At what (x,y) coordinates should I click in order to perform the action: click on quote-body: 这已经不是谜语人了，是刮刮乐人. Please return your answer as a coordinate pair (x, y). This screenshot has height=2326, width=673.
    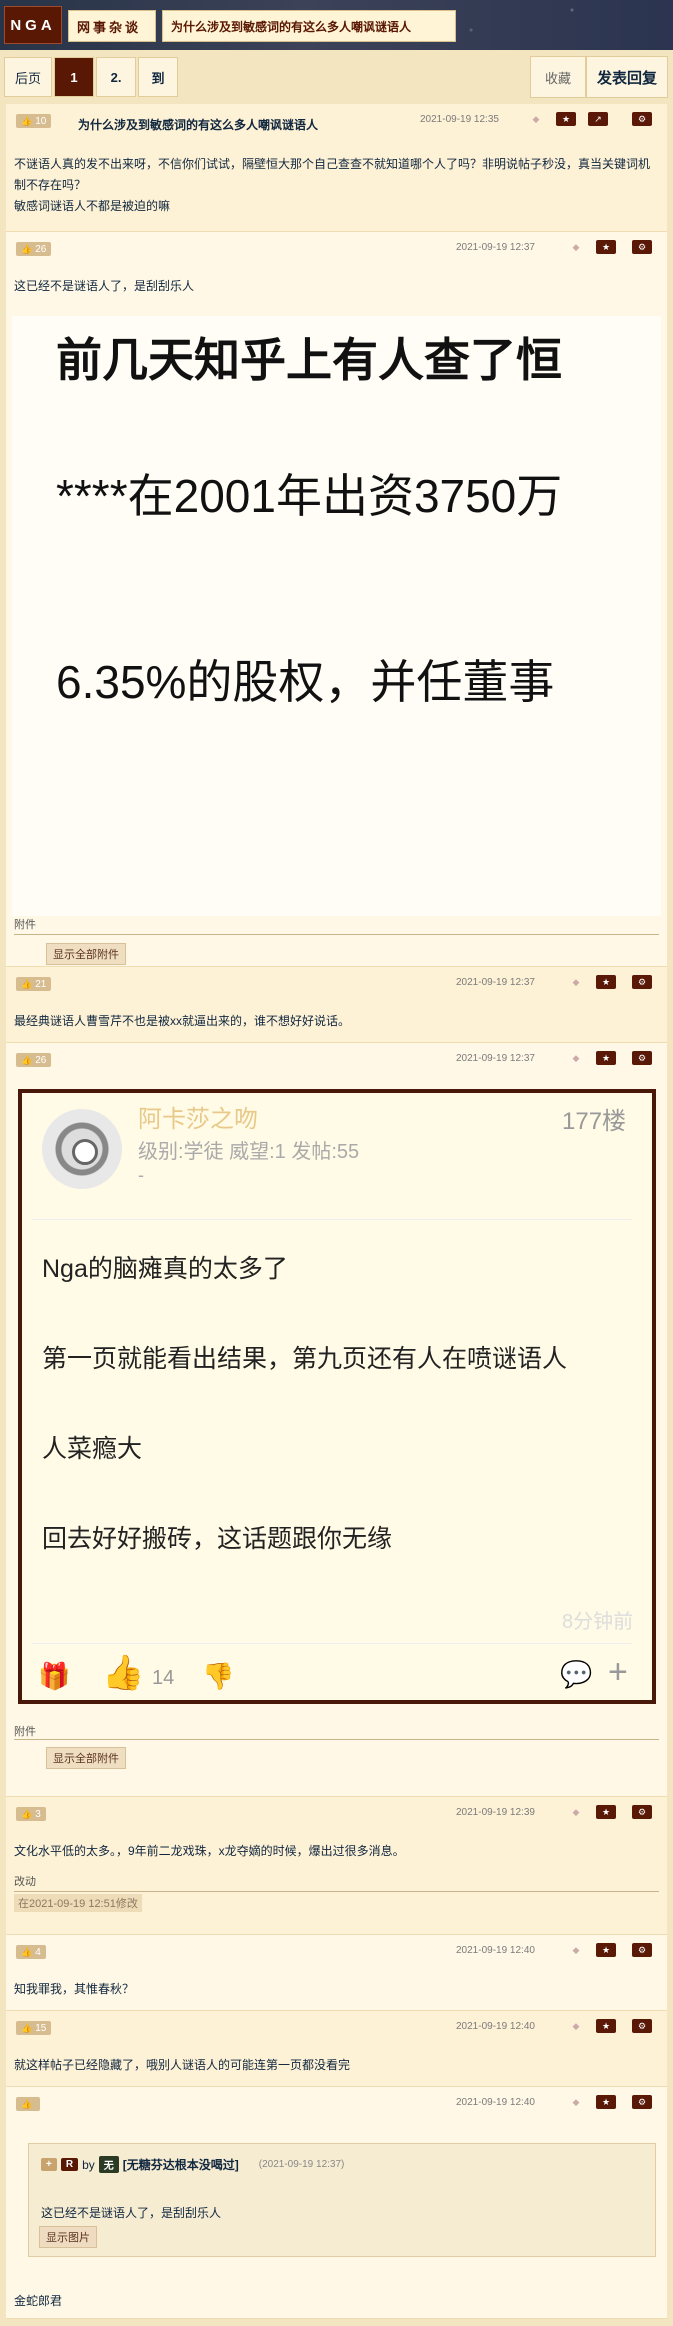
    Looking at the image, I should click on (131, 2213).